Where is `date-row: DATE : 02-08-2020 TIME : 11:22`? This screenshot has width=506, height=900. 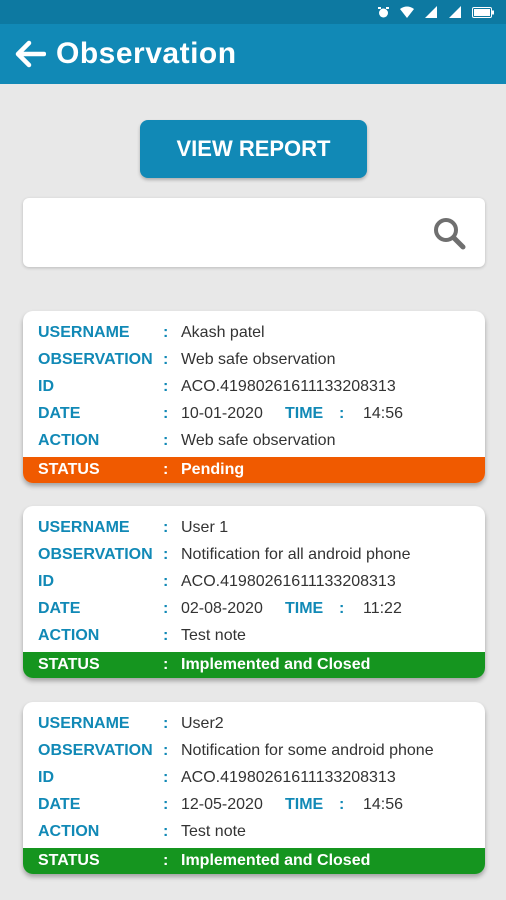
date-row: DATE : 02-08-2020 TIME : 11:22 is located at coordinates (254, 608).